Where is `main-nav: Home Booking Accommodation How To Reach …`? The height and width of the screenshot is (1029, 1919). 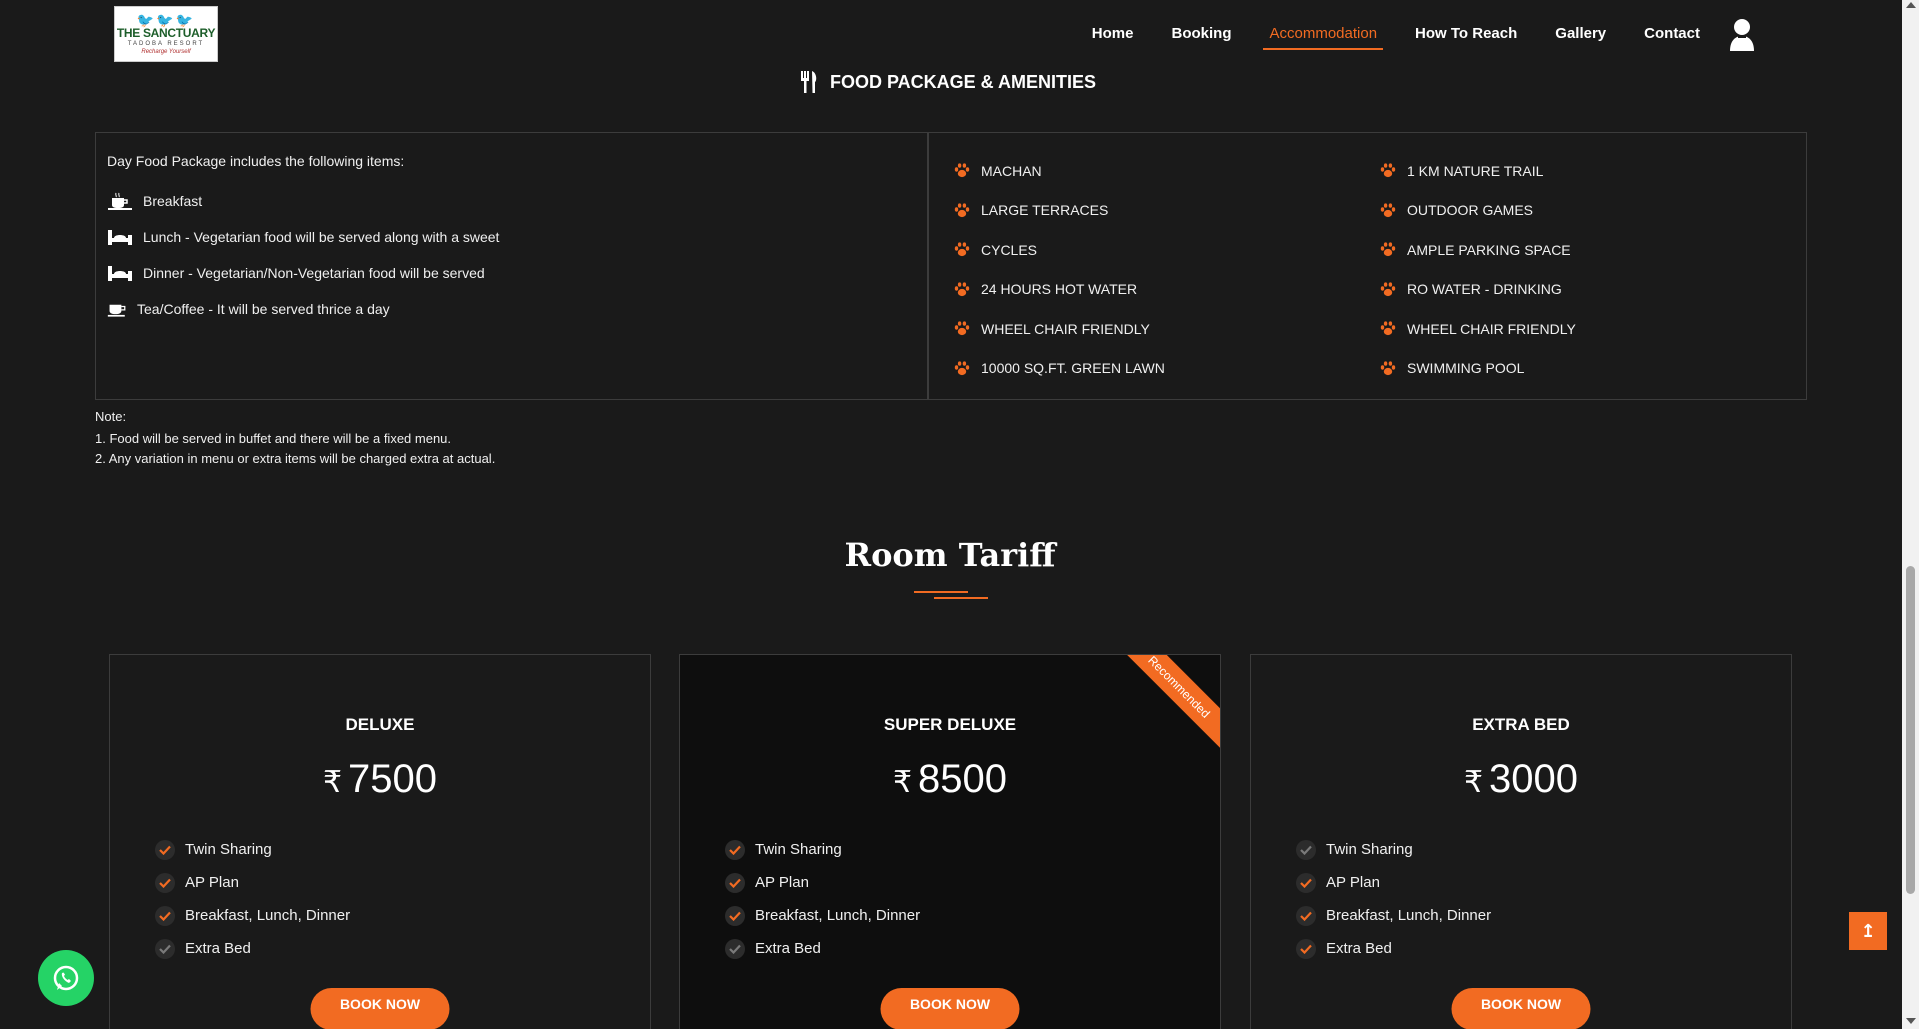 main-nav: Home Booking Accommodation How To Reach … is located at coordinates (1408, 35).